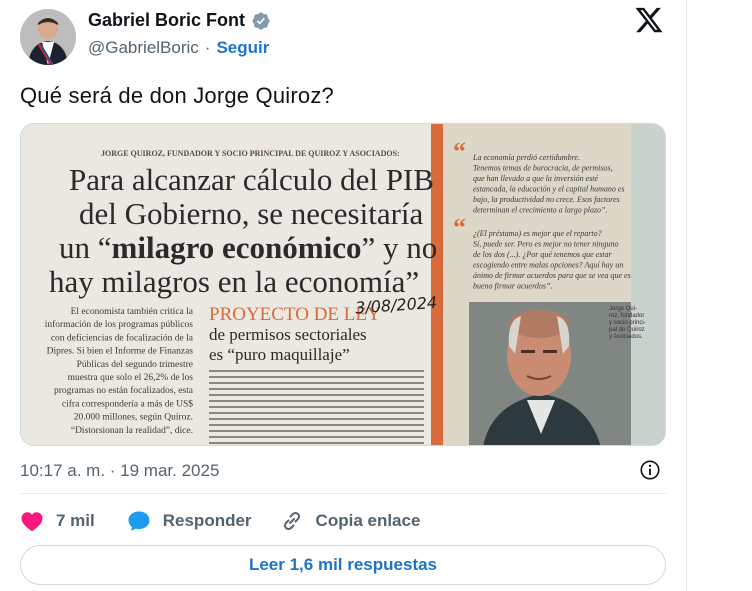  I want to click on follow-button: Seguir, so click(242, 48).